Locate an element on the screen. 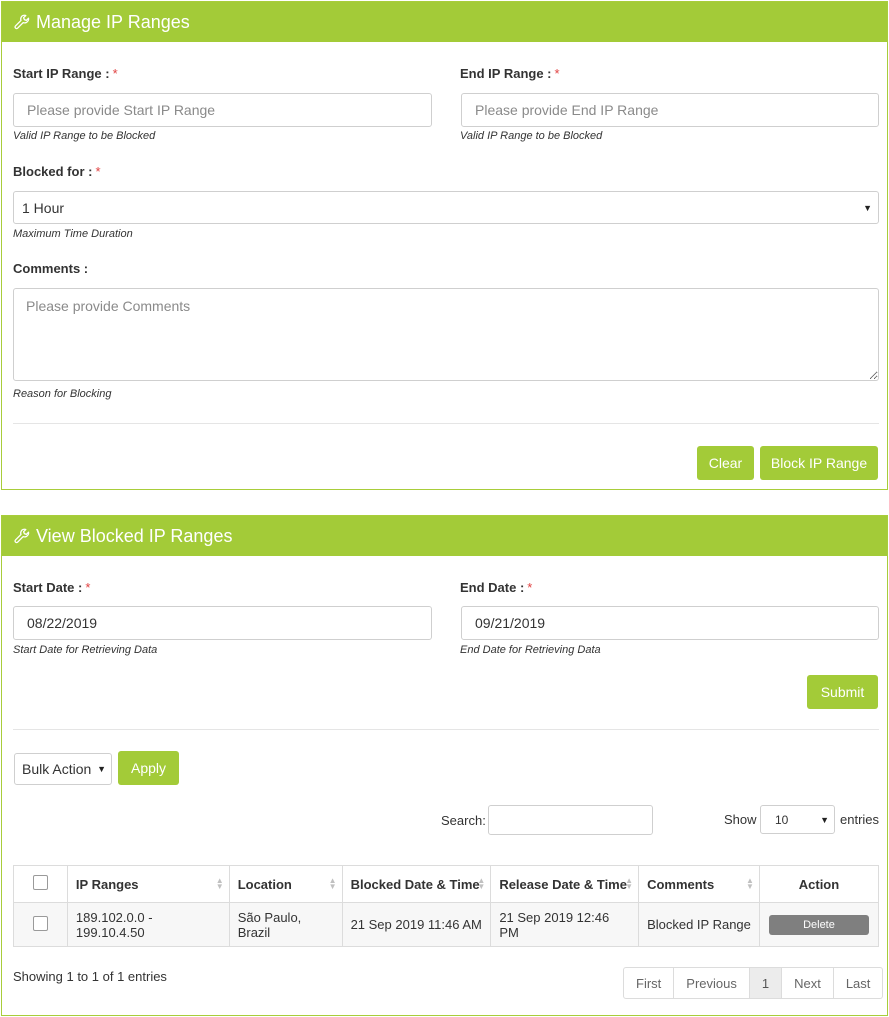 This screenshot has width=889, height=1017. delete-button: Delete is located at coordinates (818, 924).